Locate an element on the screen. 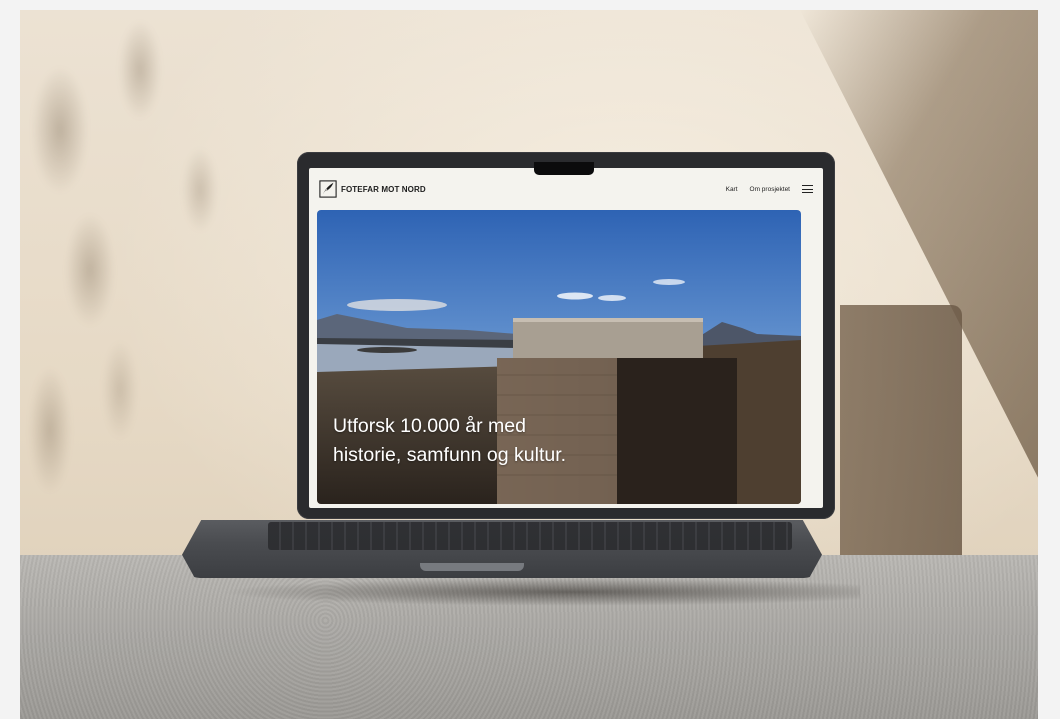  site-nav: Kart Om prosjektet is located at coordinates (769, 189).